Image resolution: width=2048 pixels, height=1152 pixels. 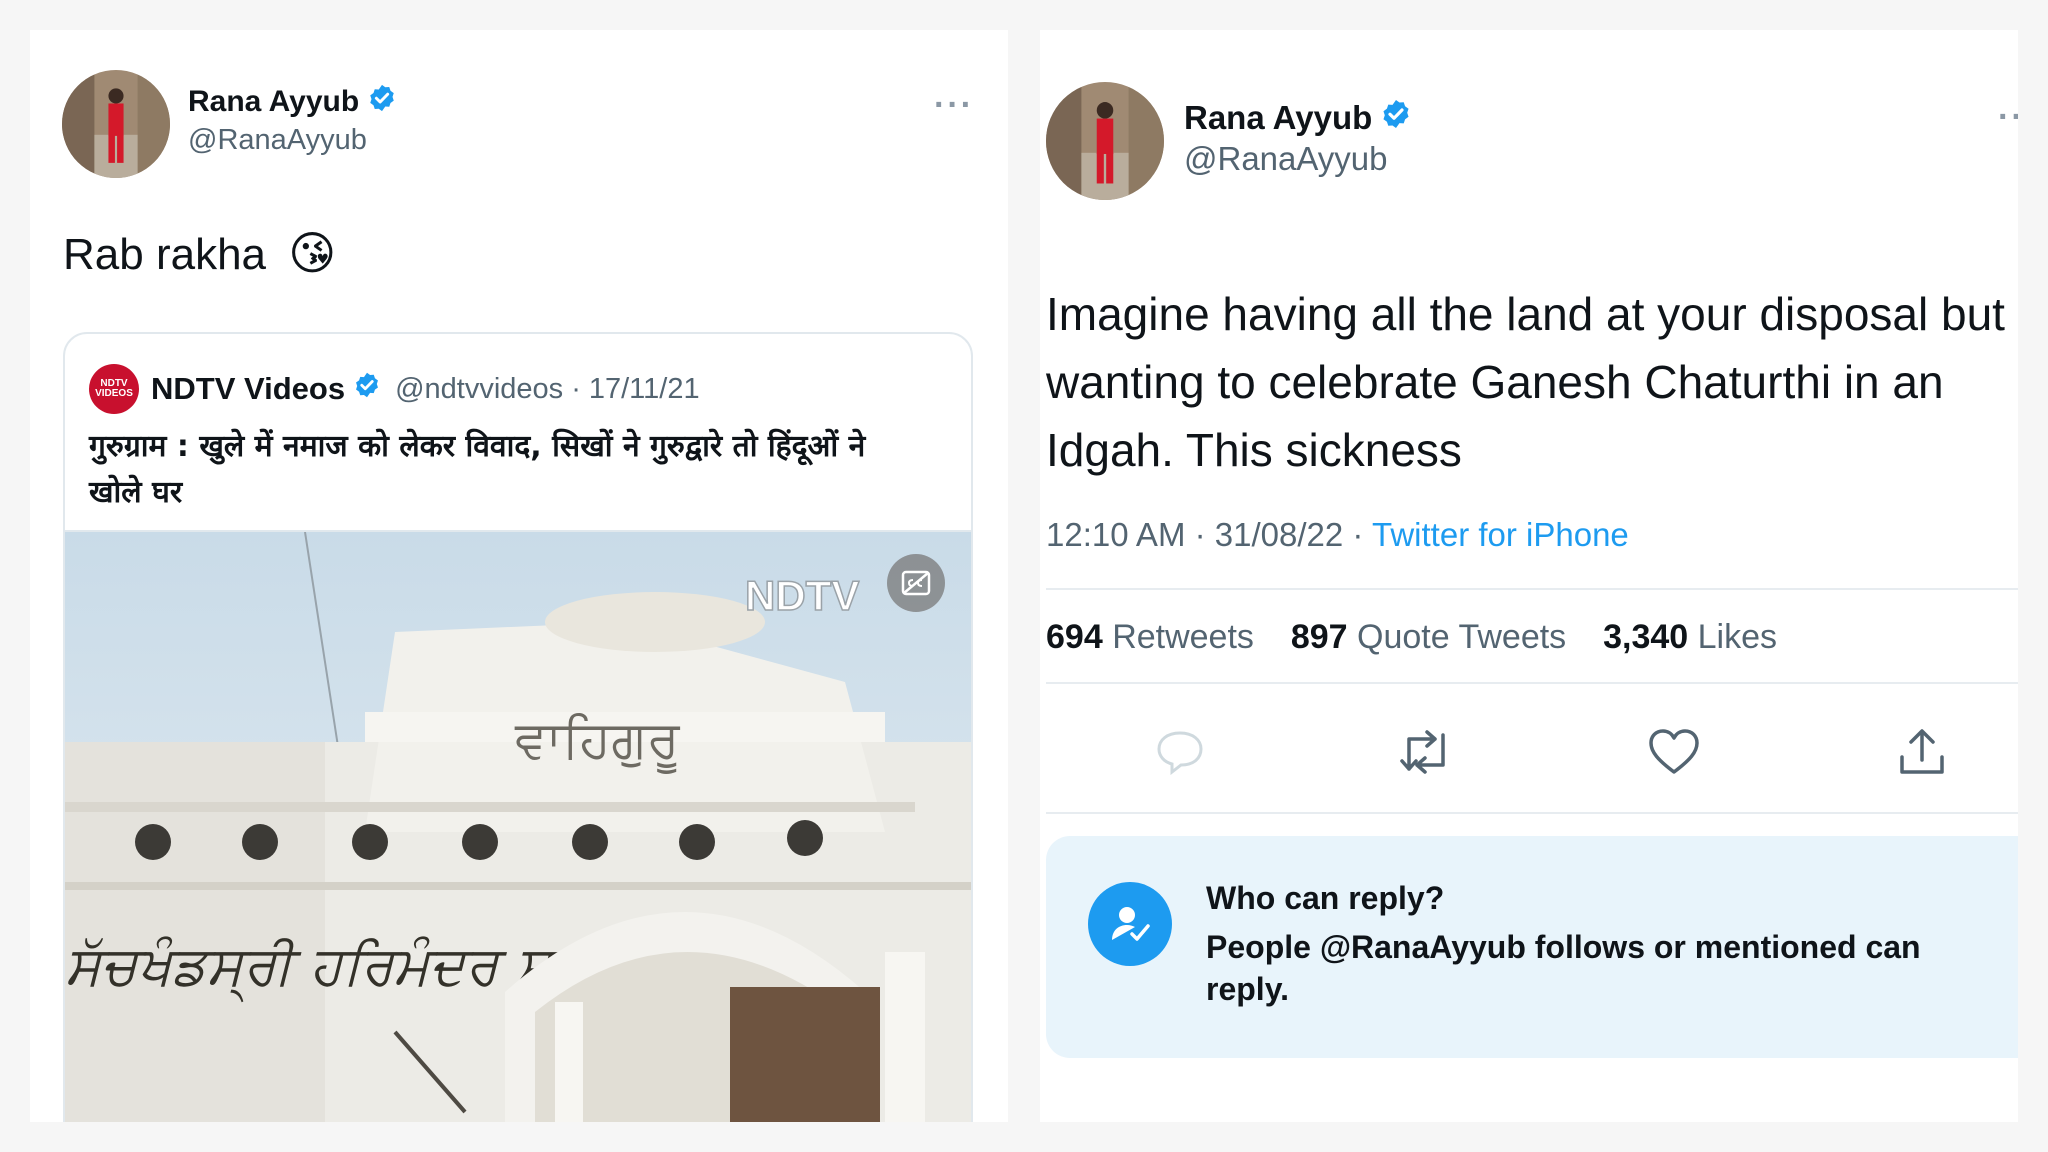 What do you see at coordinates (954, 105) in the screenshot?
I see `more-options-icon: ···` at bounding box center [954, 105].